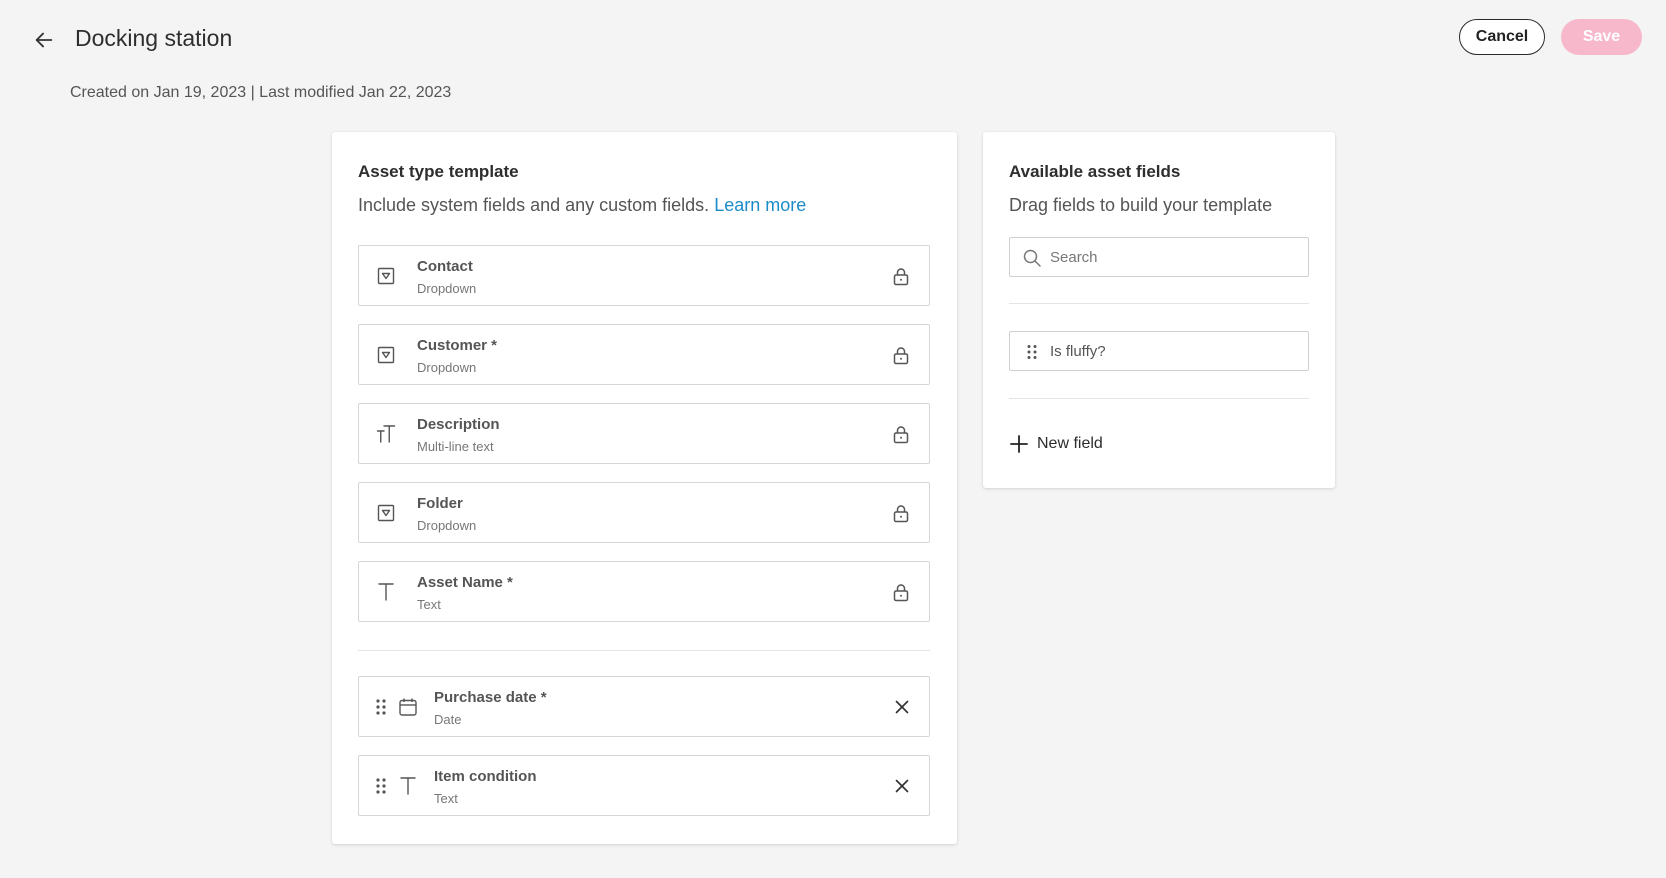  Describe the element at coordinates (440, 503) in the screenshot. I see `field-name: Folder` at that location.